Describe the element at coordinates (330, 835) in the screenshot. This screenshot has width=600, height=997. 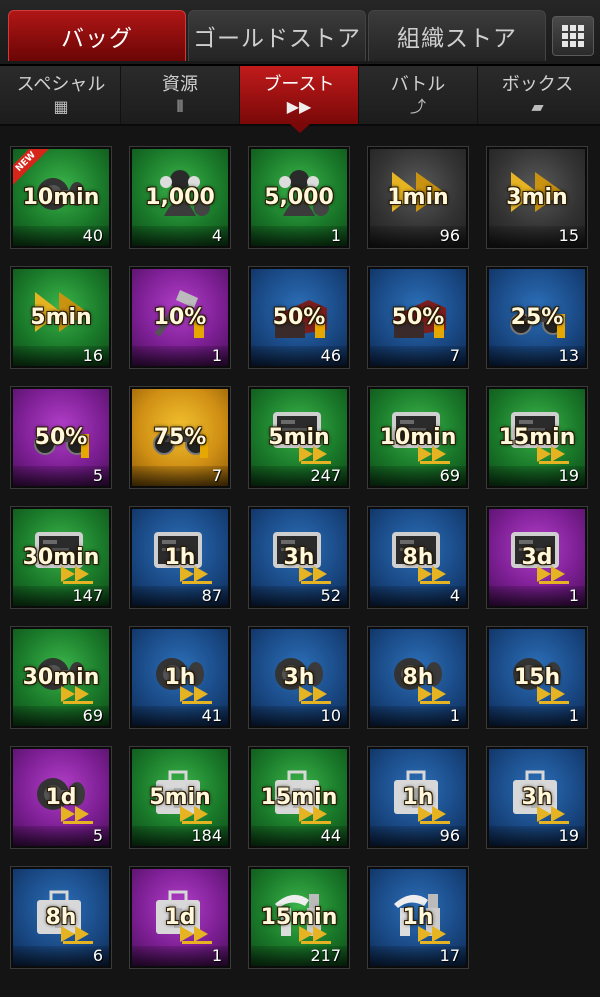
I see `item-count: 44` at that location.